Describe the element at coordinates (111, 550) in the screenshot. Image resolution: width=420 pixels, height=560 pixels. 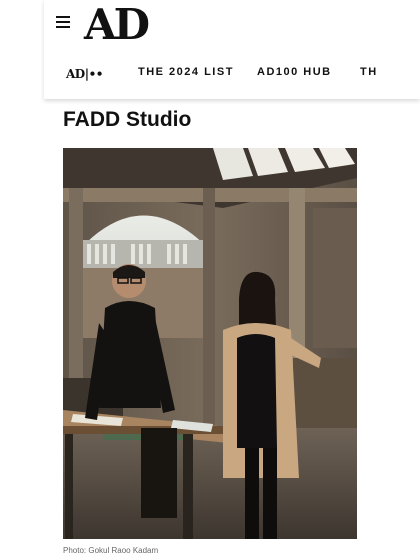
I see `photo-caption: Photo: Gokul Raoo Kadam` at that location.